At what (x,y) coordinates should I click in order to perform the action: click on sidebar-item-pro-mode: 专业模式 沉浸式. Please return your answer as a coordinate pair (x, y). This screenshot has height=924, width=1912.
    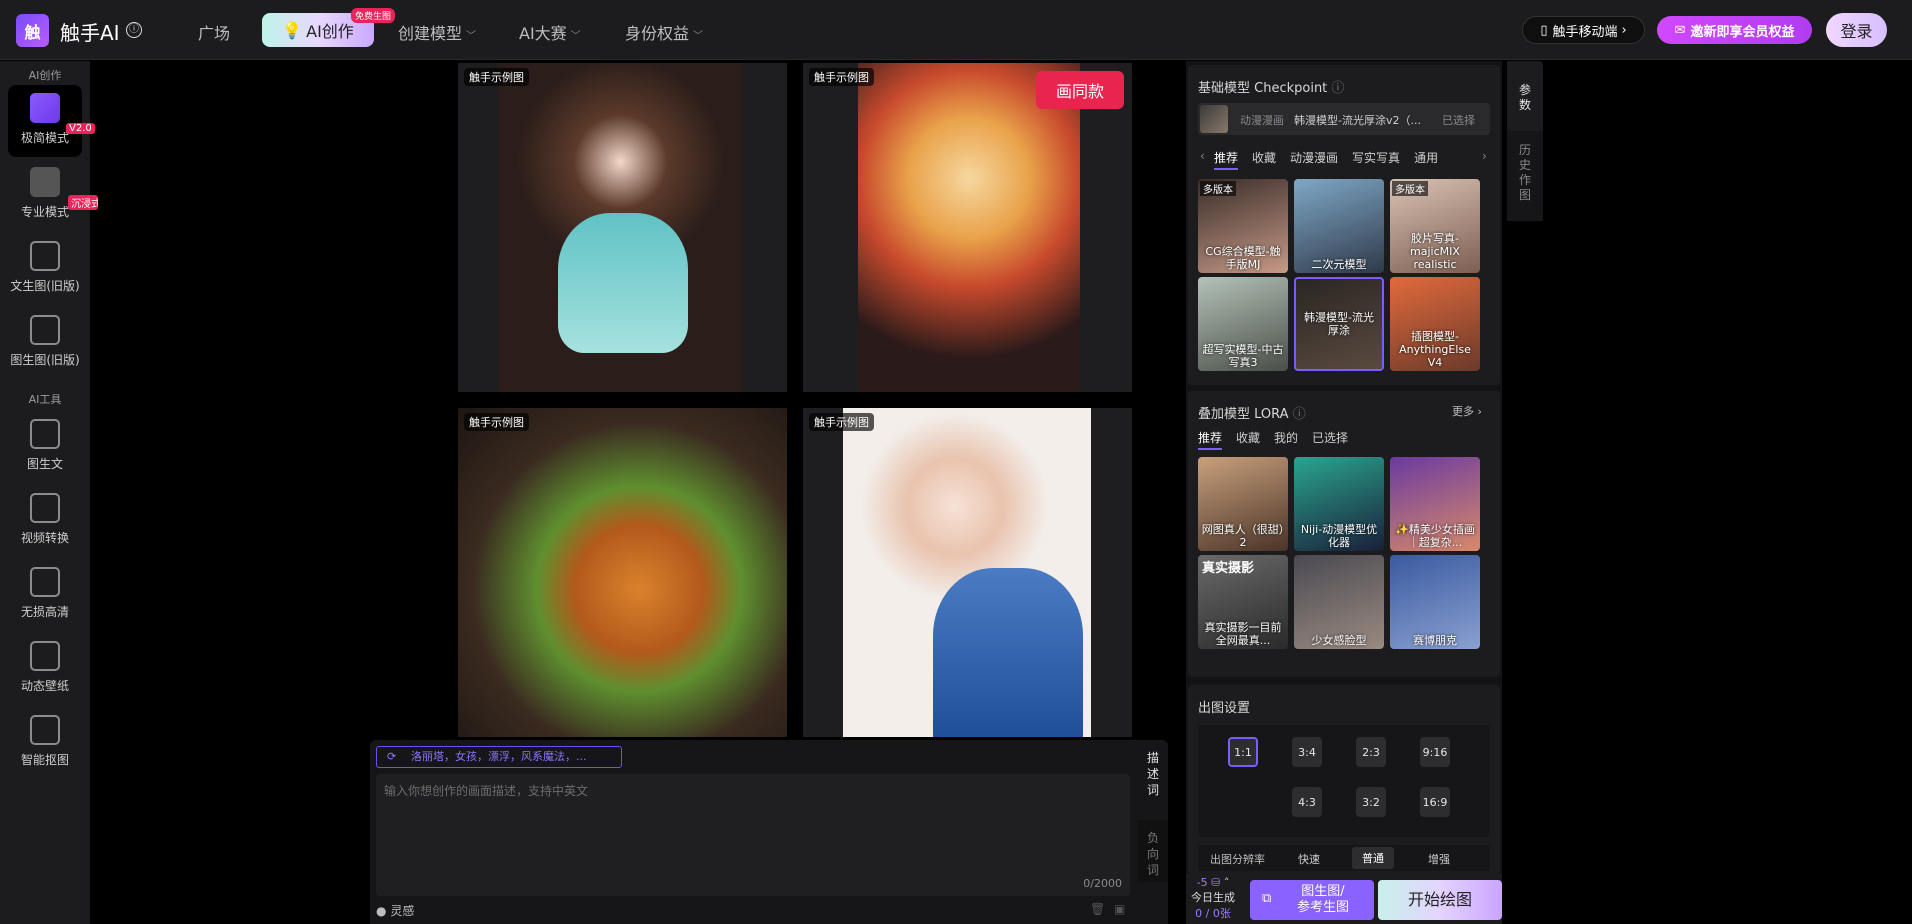
    Looking at the image, I should click on (53, 195).